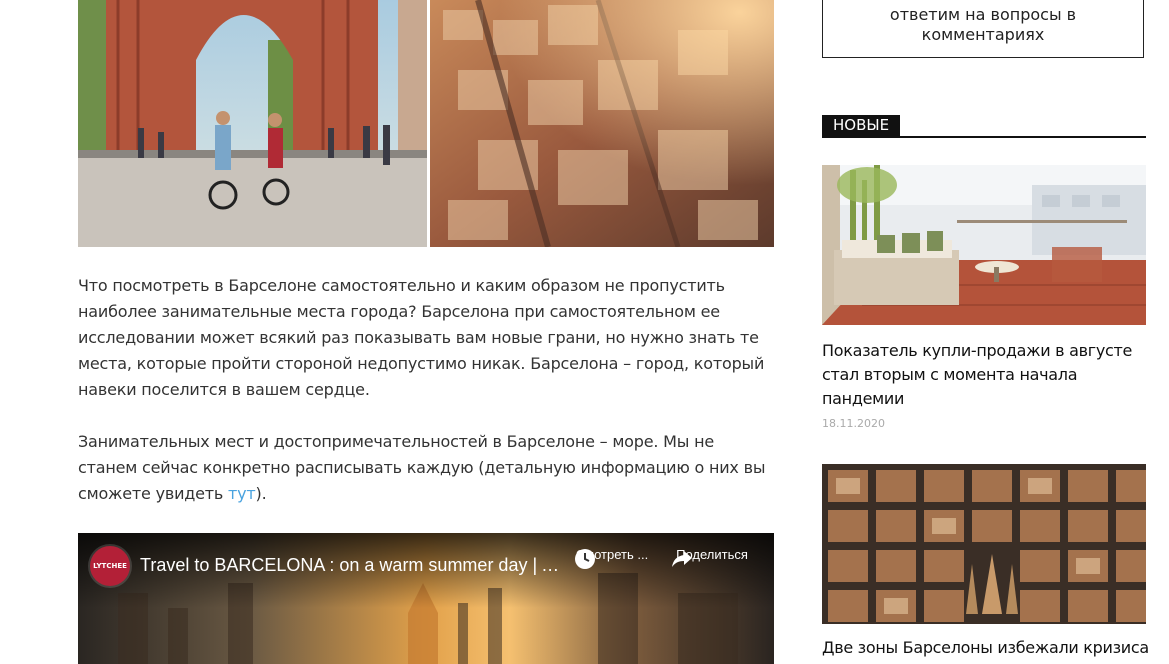 The image size is (1169, 664). Describe the element at coordinates (987, 648) in the screenshot. I see `post-title-link: Две зоны Барселоны избежали кризиса` at that location.